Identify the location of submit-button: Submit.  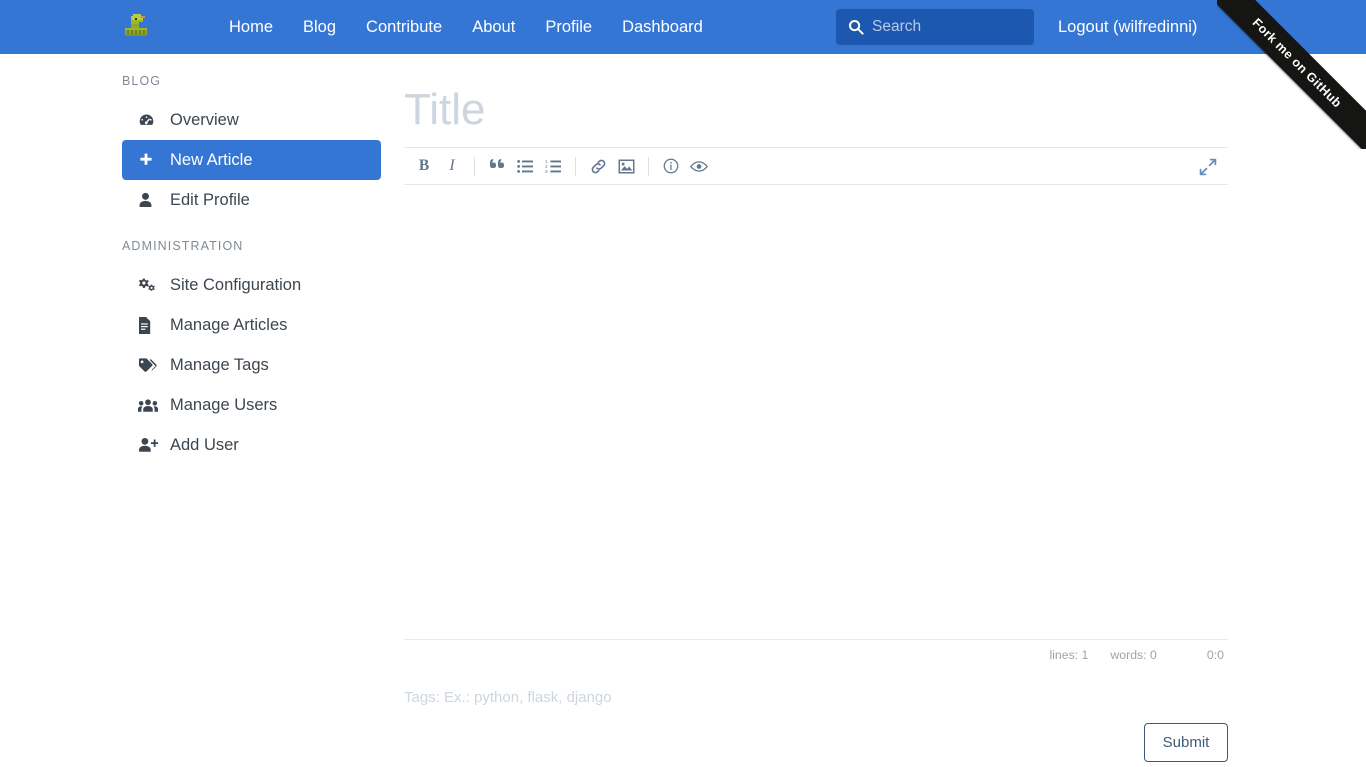
(1186, 742).